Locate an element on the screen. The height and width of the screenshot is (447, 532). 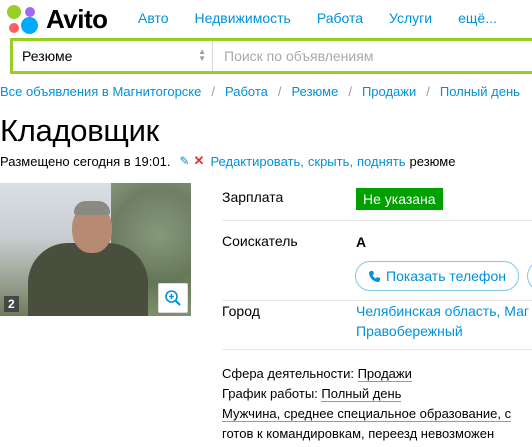
close-icon: ✕ is located at coordinates (199, 161).